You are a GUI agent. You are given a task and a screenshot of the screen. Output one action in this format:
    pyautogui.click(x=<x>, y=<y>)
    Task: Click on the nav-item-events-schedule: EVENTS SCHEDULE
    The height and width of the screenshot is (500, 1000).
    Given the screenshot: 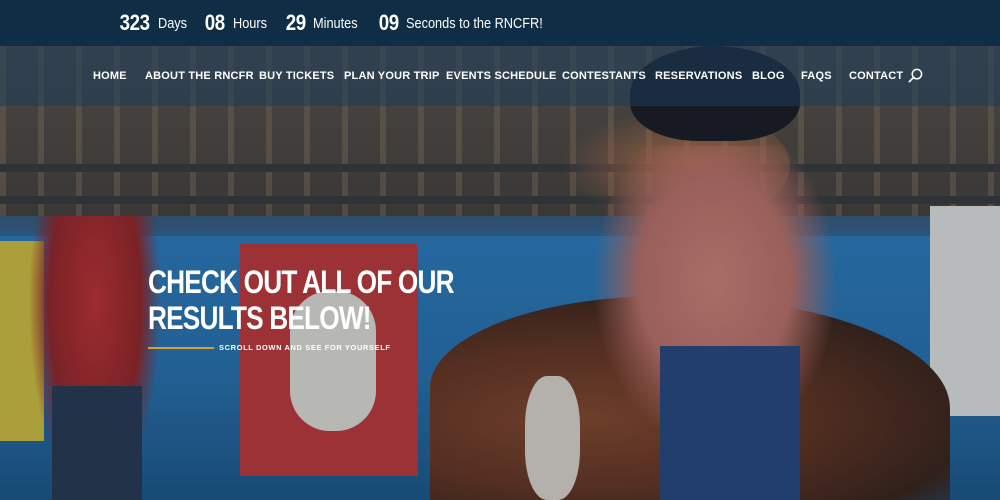 What is the action you would take?
    pyautogui.click(x=501, y=76)
    